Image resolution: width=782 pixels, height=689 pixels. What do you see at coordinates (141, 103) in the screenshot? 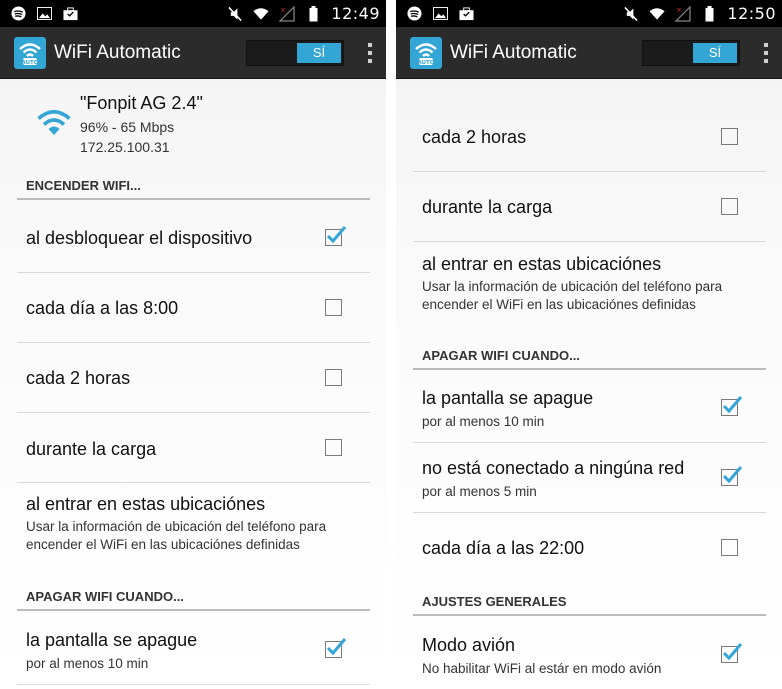
I see `network-name: "Fonpit AG 2.4"` at bounding box center [141, 103].